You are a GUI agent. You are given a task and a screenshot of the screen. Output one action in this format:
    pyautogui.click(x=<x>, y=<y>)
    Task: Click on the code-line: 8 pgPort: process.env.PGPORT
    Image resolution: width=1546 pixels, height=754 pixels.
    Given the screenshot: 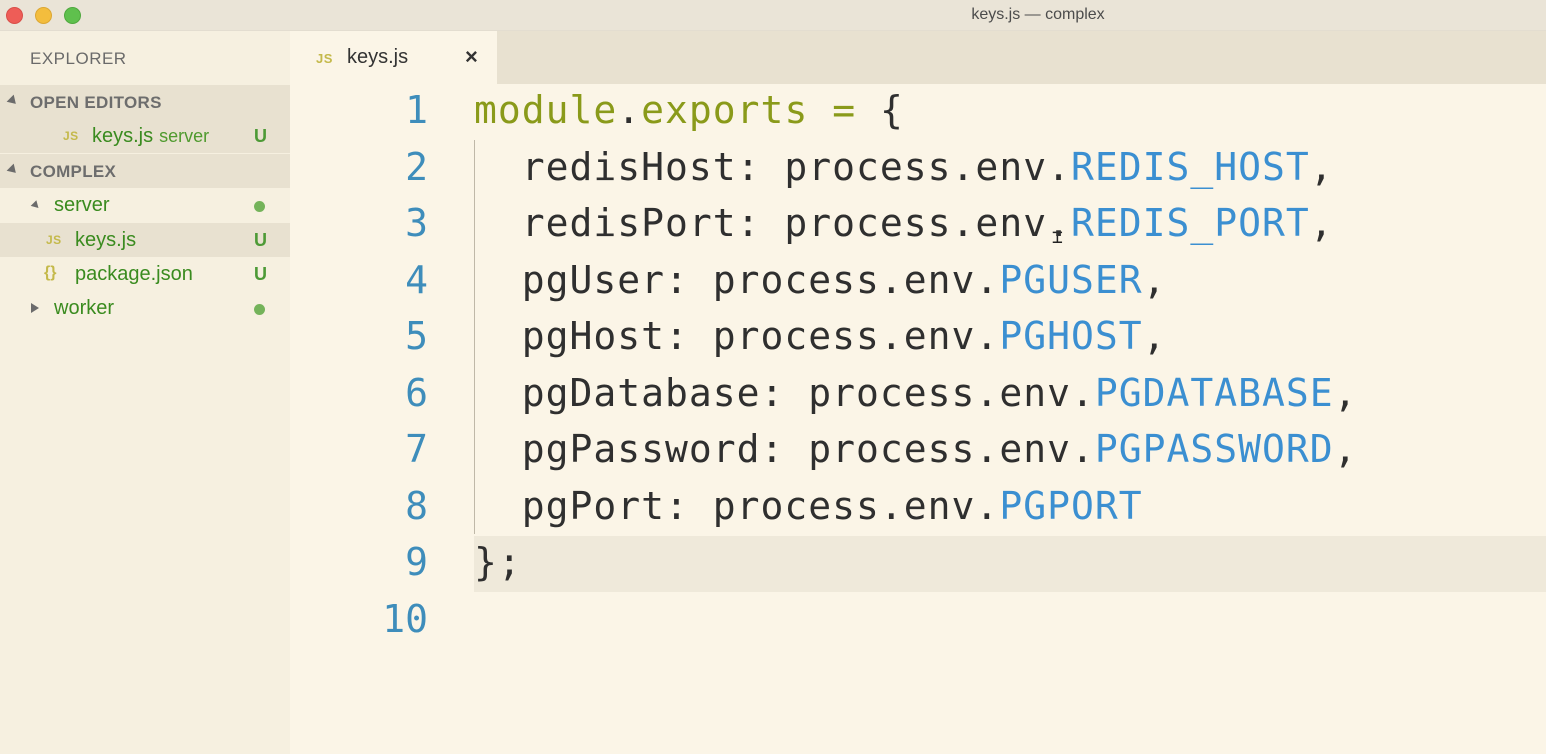 What is the action you would take?
    pyautogui.click(x=918, y=508)
    